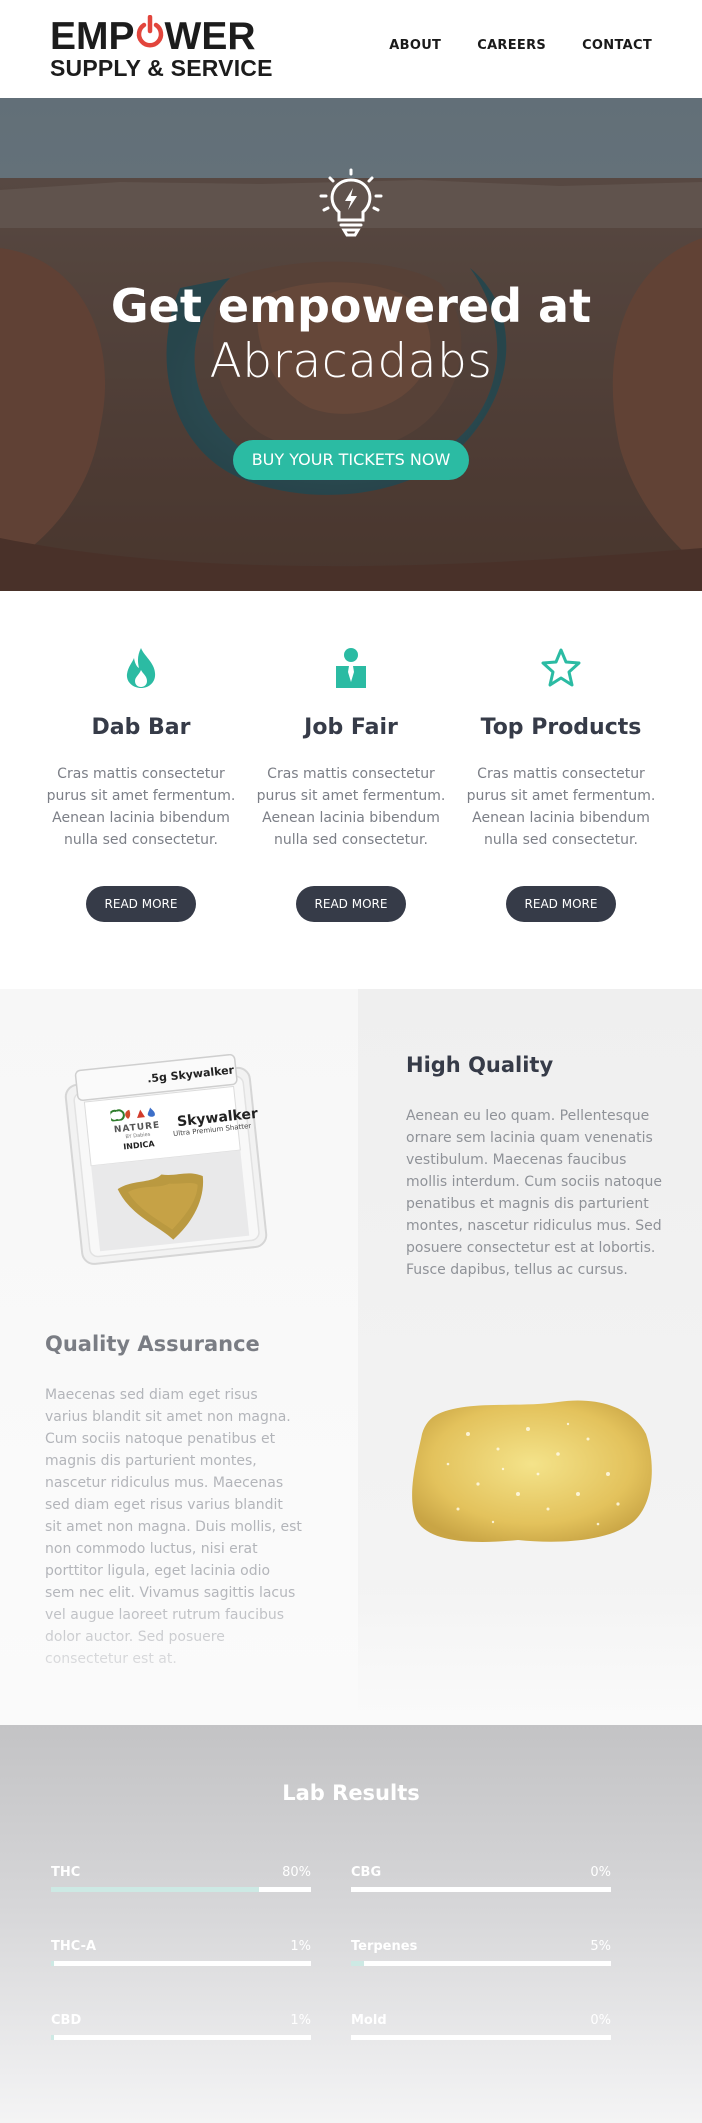 The image size is (702, 2123). Describe the element at coordinates (369, 2020) in the screenshot. I see `lab-result-label: Mold` at that location.